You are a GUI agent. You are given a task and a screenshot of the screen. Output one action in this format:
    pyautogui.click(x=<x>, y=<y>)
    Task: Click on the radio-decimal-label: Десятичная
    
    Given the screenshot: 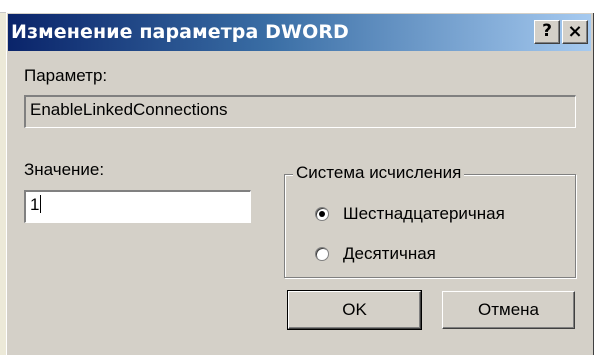 What is the action you would take?
    pyautogui.click(x=389, y=254)
    